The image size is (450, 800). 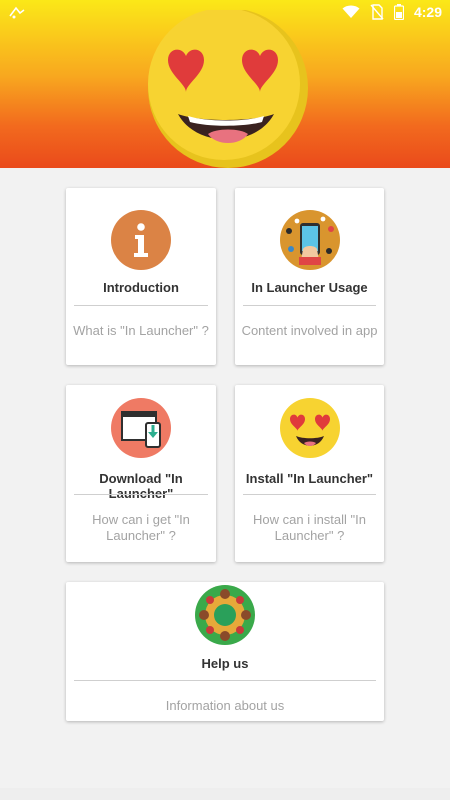 I want to click on download-icon, so click(x=141, y=428).